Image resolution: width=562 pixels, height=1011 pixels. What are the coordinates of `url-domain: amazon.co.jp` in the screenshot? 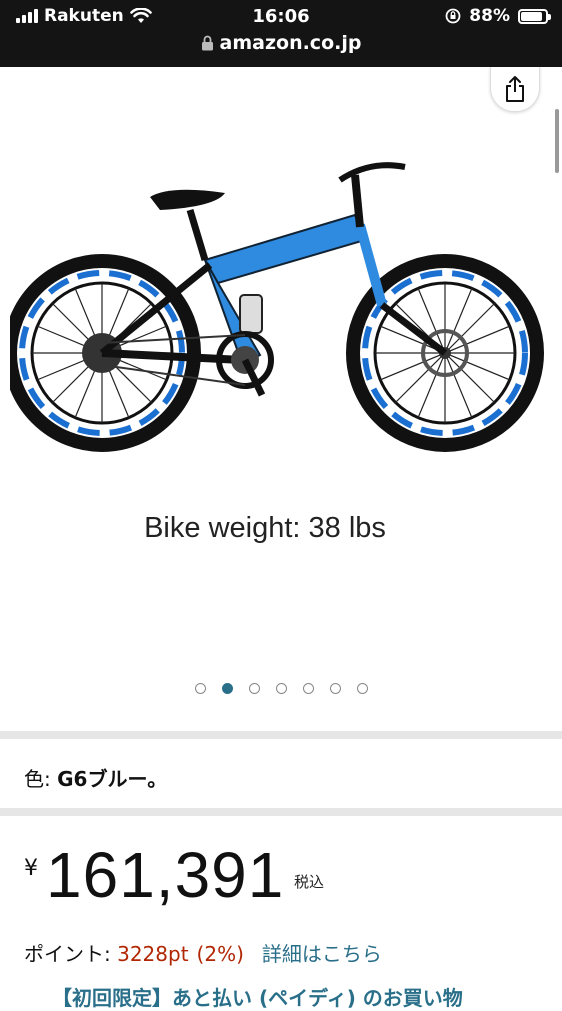 It's located at (291, 43).